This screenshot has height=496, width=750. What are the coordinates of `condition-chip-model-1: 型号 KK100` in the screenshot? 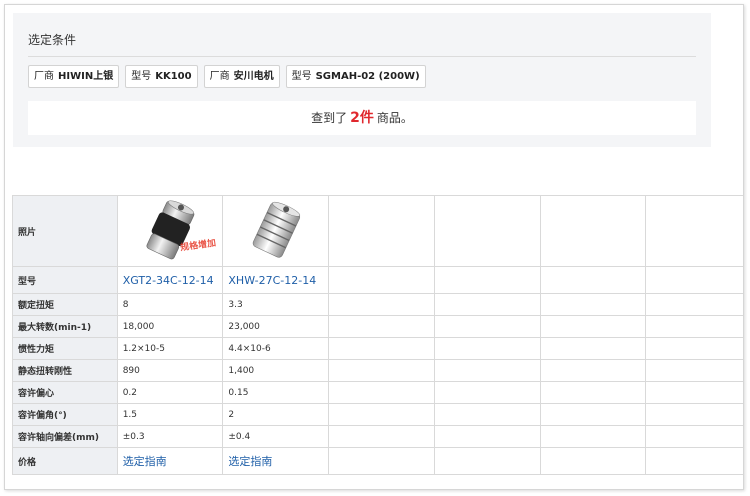 It's located at (161, 76).